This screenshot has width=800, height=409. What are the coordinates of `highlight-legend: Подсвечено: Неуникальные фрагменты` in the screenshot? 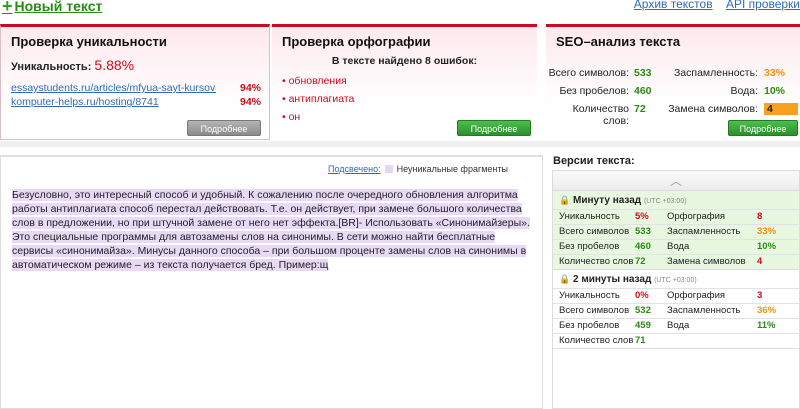 It's located at (418, 169).